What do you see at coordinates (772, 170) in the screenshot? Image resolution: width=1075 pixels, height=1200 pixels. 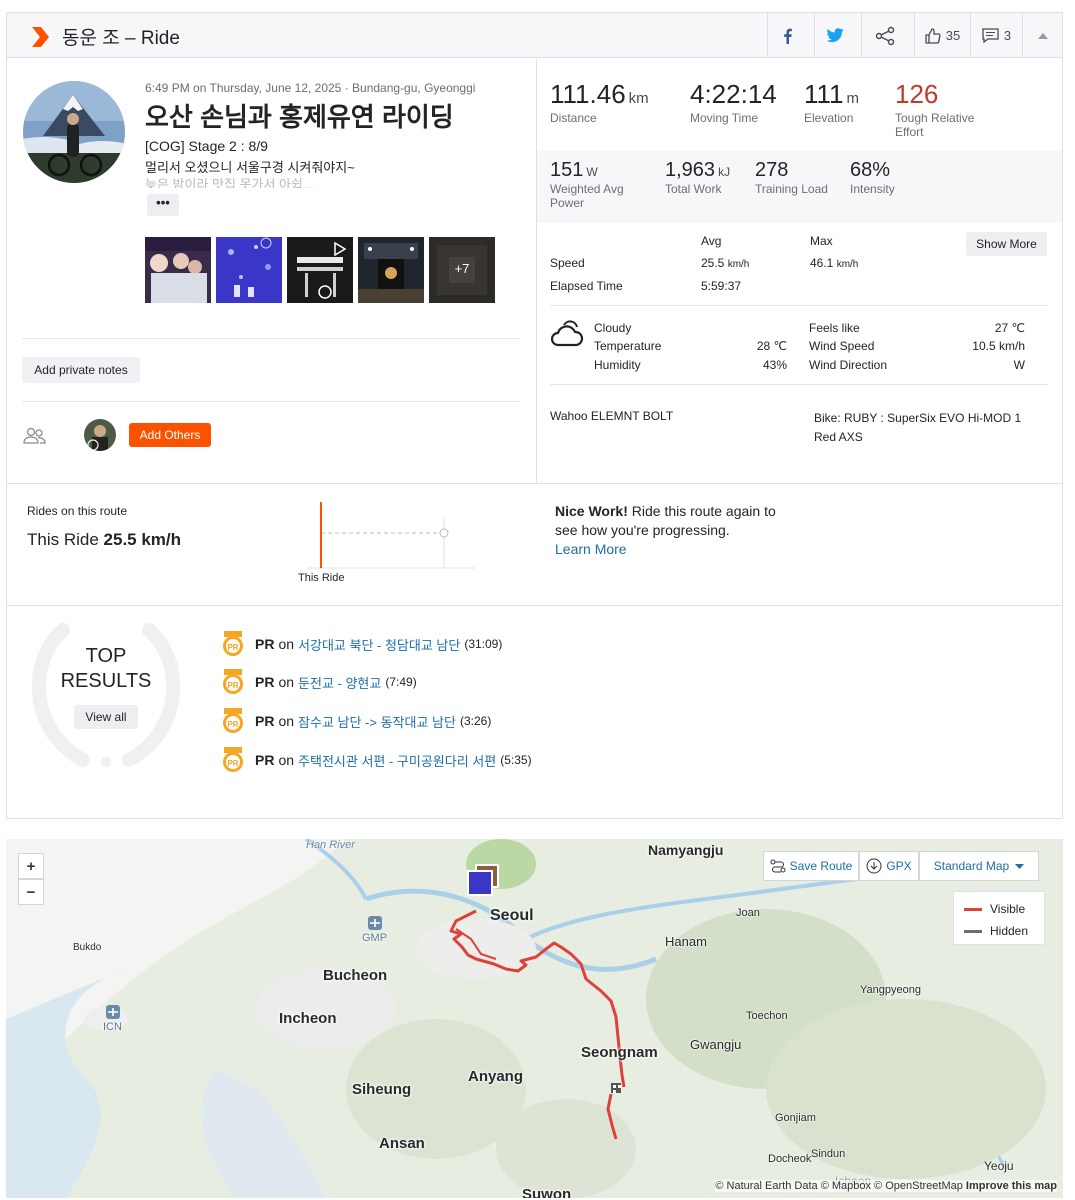 I see `stat-value: 278` at bounding box center [772, 170].